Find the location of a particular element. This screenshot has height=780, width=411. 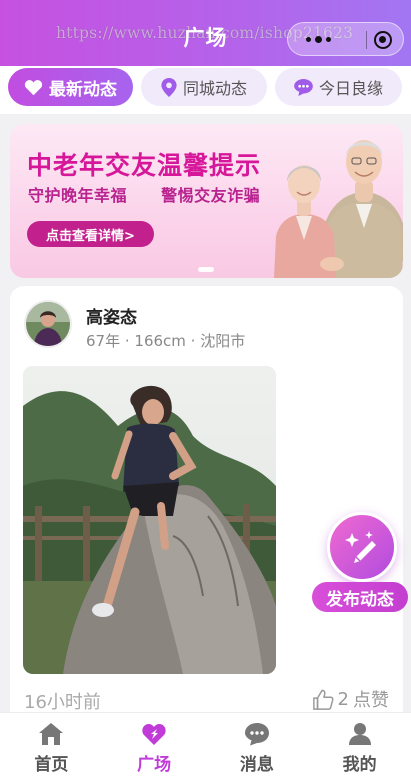

nav-home: 首页 is located at coordinates (51, 746).